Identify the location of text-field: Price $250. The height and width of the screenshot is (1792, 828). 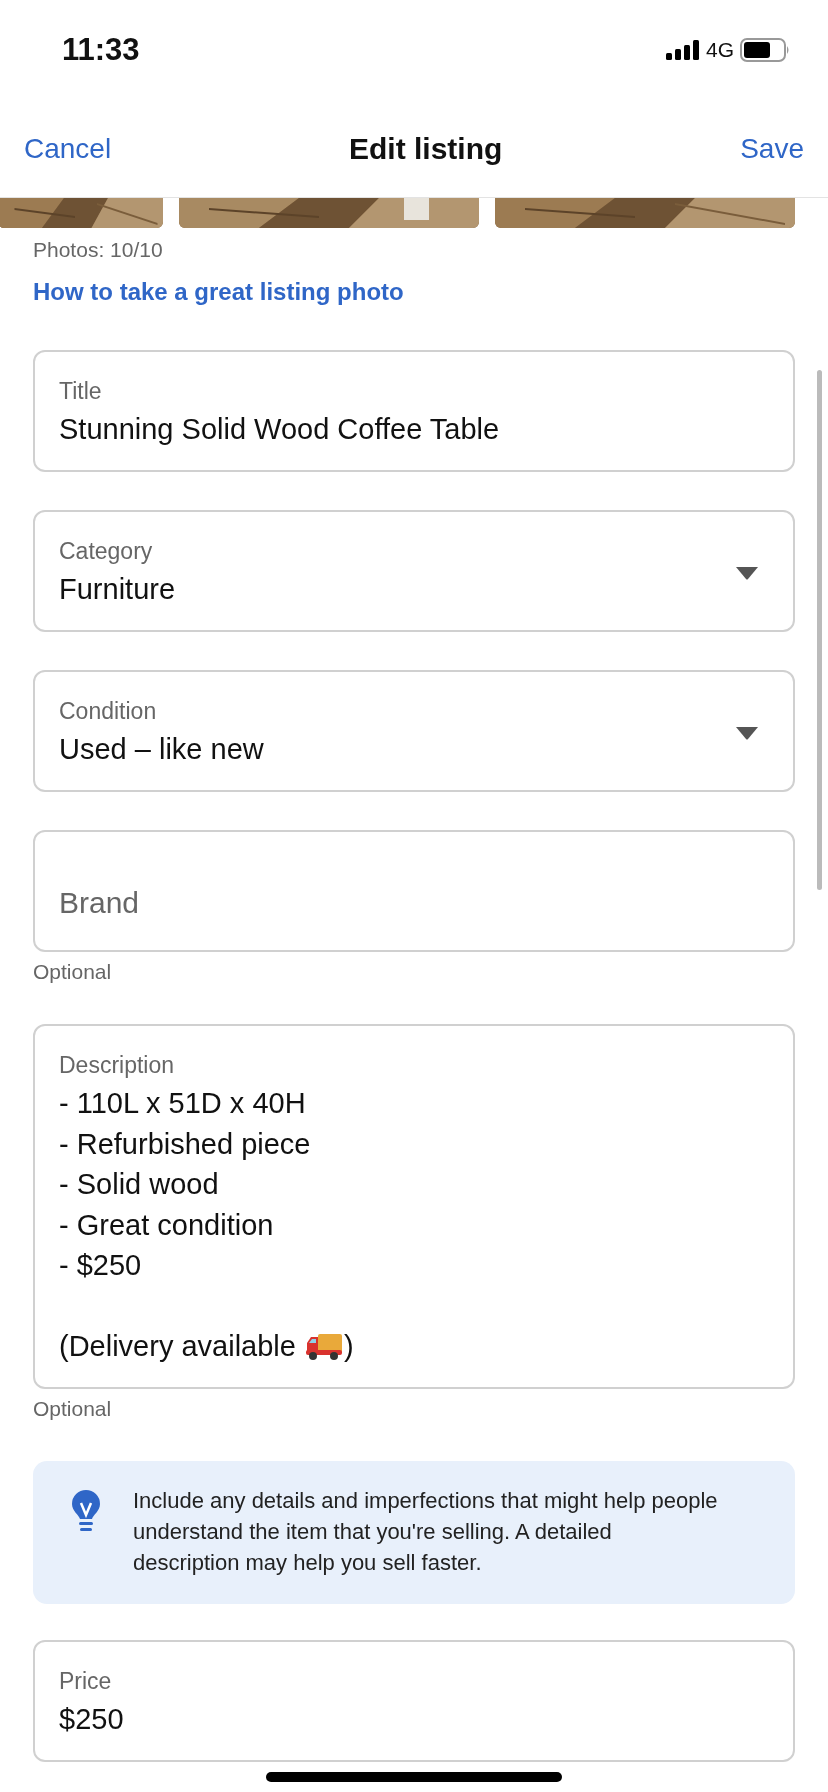
(414, 1700).